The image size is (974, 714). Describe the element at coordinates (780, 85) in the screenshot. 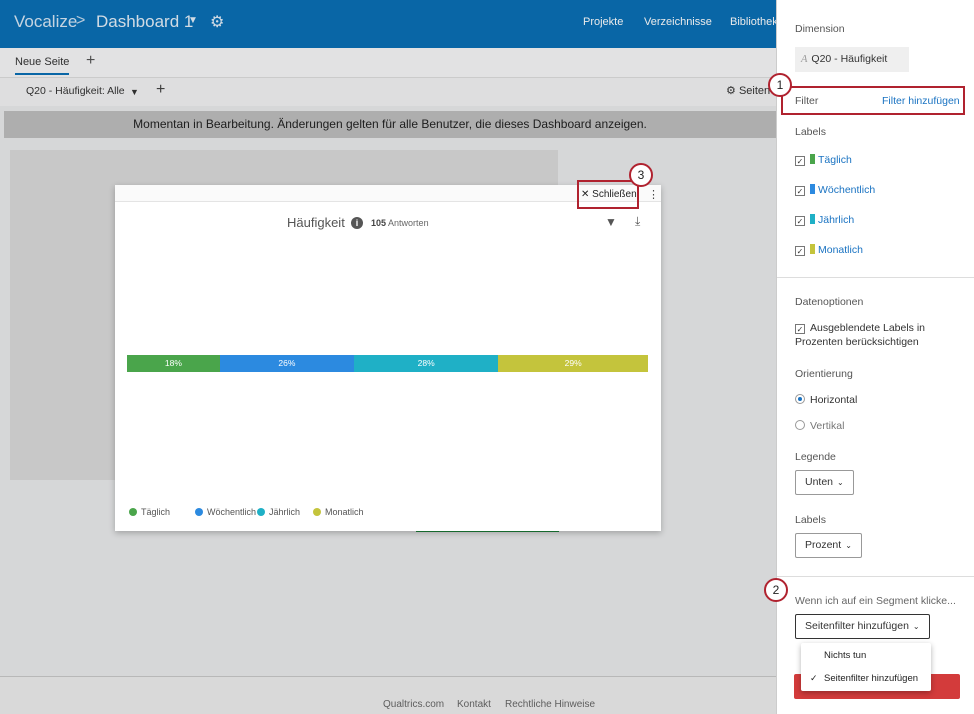

I see `callout-number-1: 1` at that location.